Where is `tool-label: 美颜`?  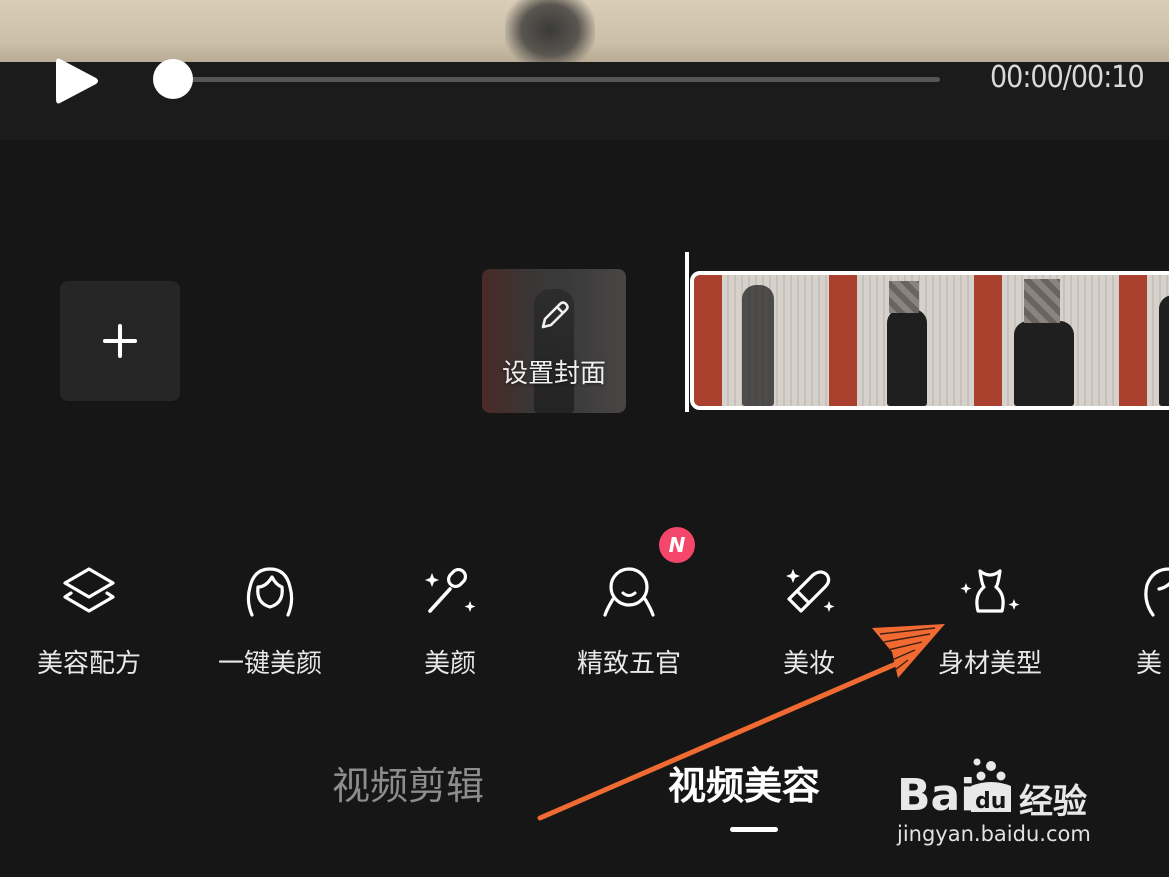
tool-label: 美颜 is located at coordinates (449, 664).